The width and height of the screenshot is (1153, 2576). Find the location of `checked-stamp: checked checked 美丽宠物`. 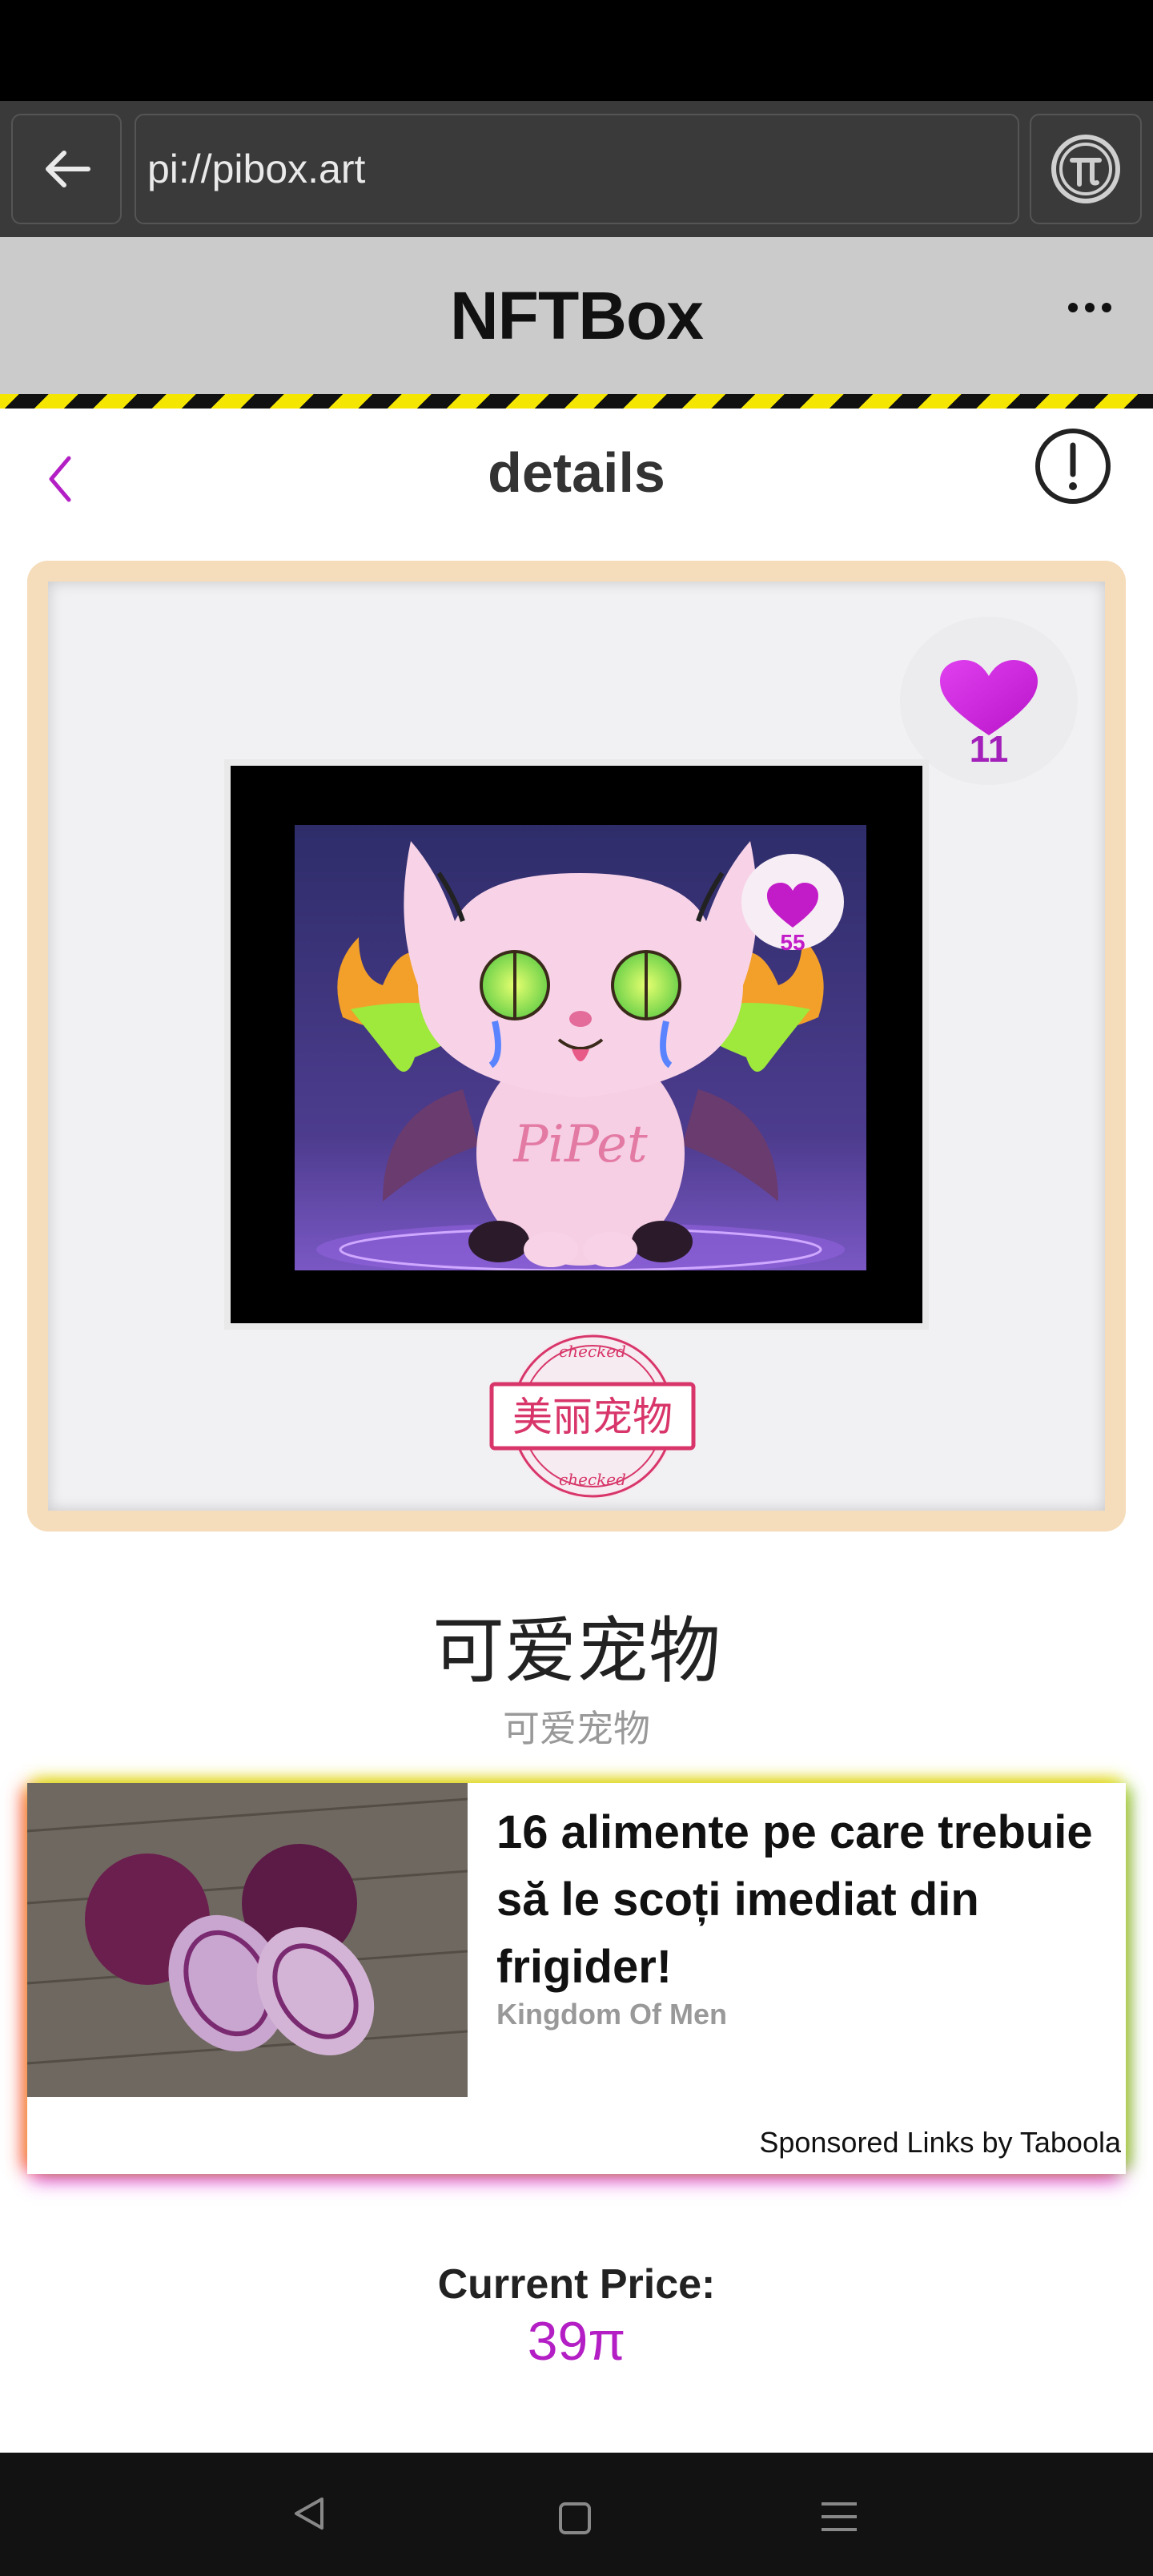

checked-stamp: checked checked 美丽宠物 is located at coordinates (593, 1416).